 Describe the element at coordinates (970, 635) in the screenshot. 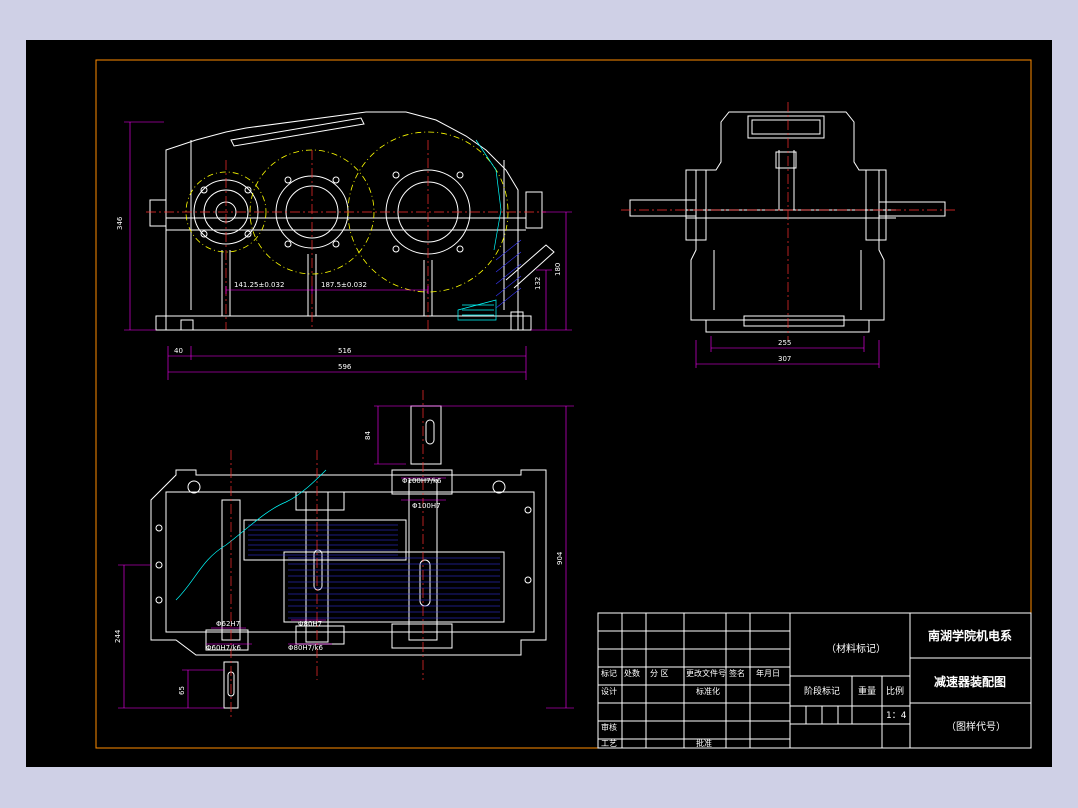

I see `school-name: 南湖学院机电系` at that location.